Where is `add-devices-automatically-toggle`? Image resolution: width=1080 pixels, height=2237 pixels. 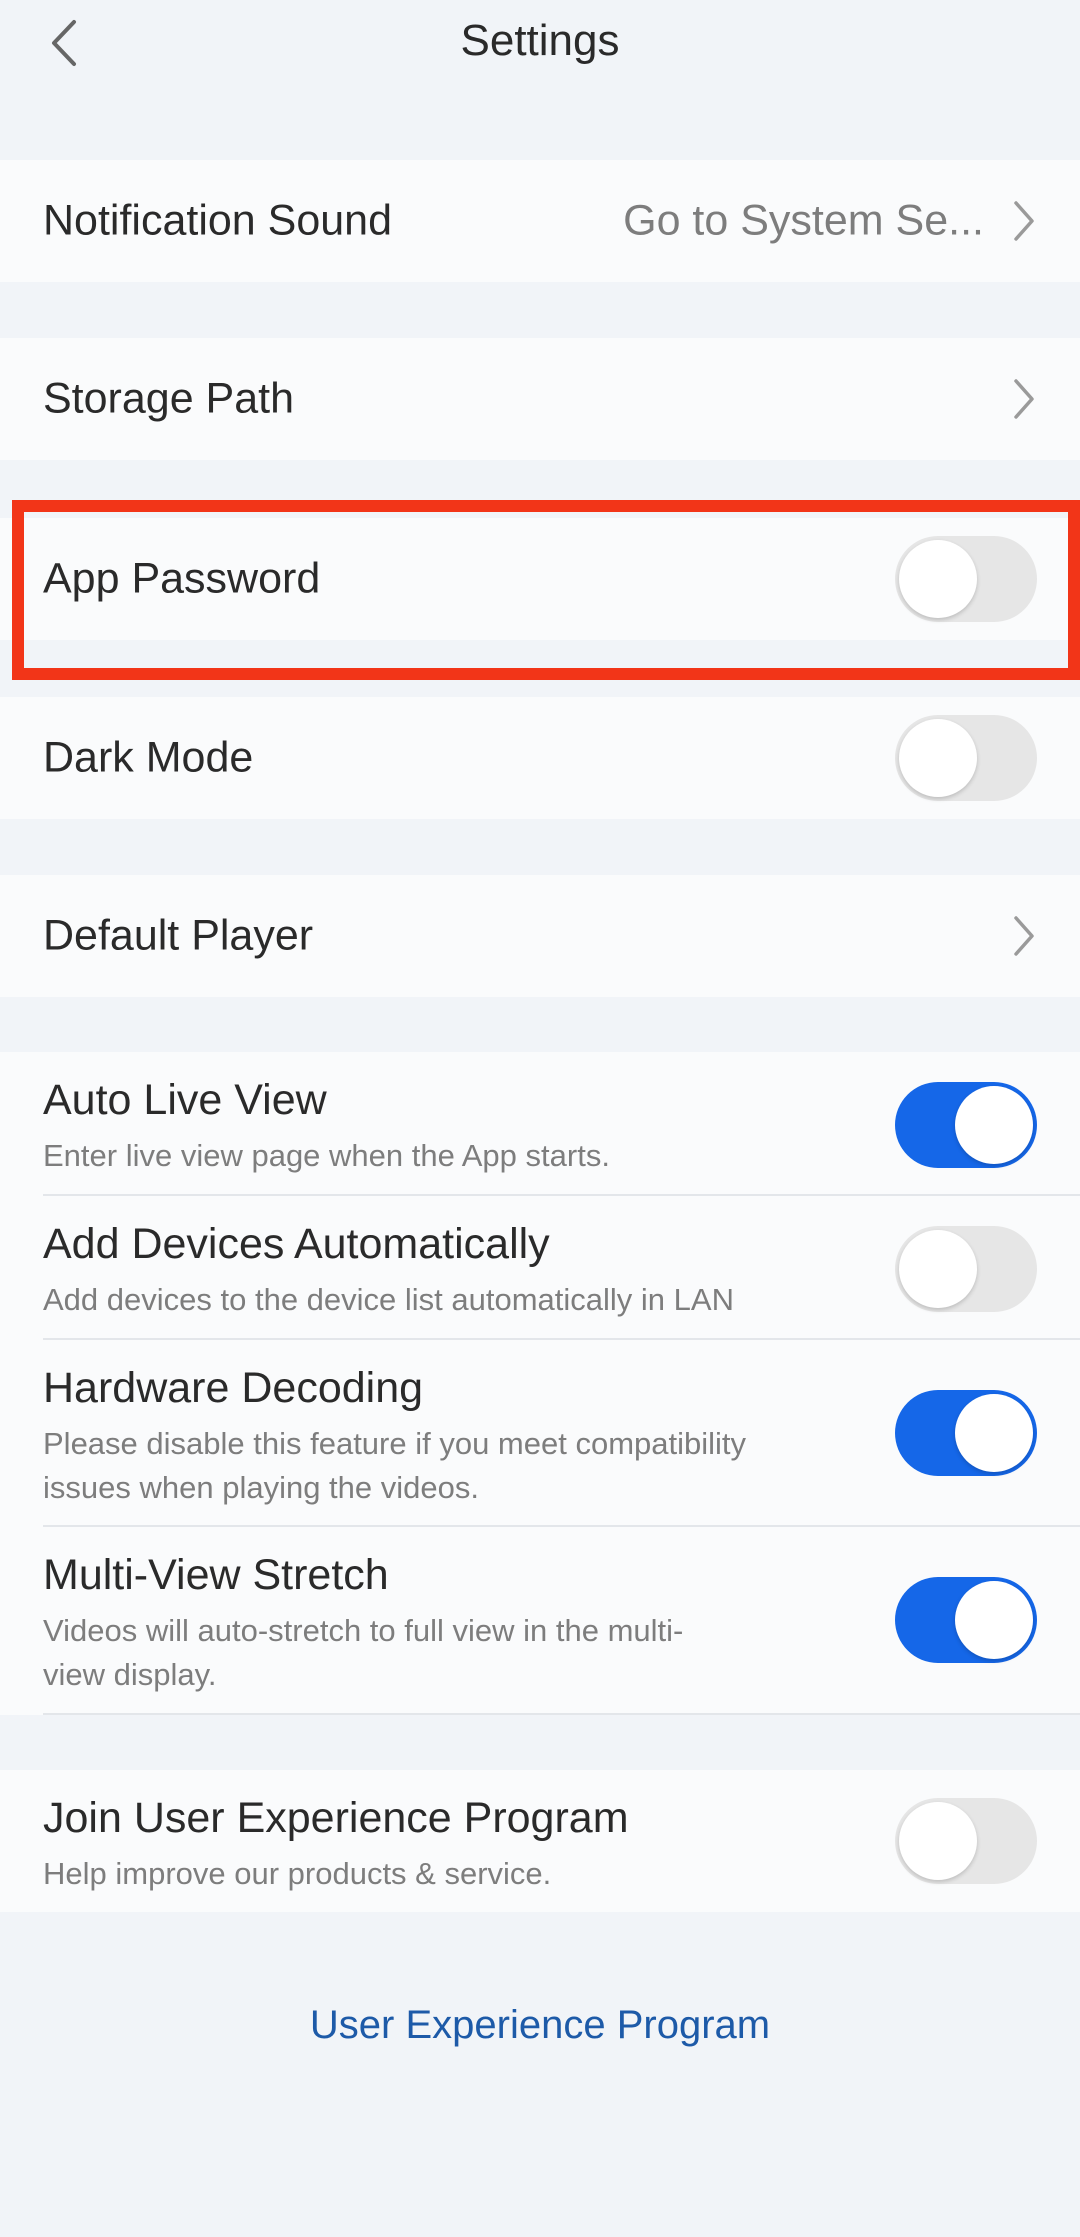
add-devices-automatically-toggle is located at coordinates (966, 1269).